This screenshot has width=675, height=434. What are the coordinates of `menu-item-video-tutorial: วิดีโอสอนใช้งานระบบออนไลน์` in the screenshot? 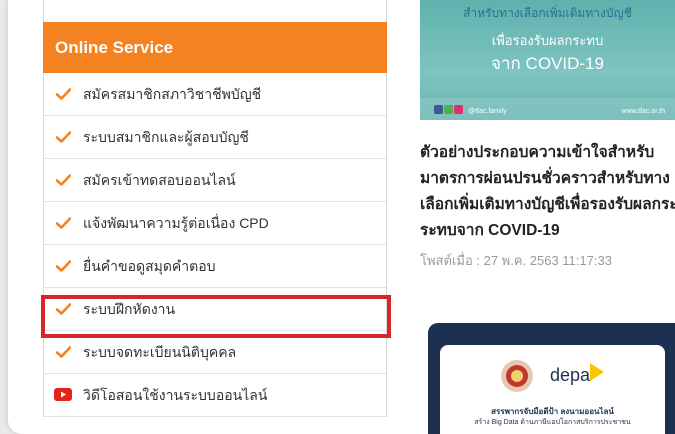 It's located at (215, 395).